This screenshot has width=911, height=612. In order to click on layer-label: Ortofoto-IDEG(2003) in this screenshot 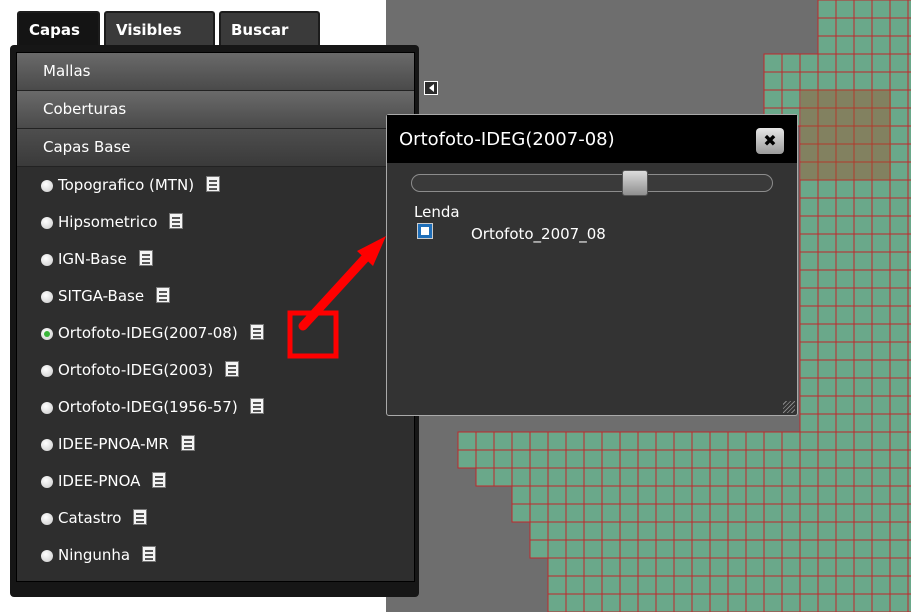, I will do `click(136, 370)`.